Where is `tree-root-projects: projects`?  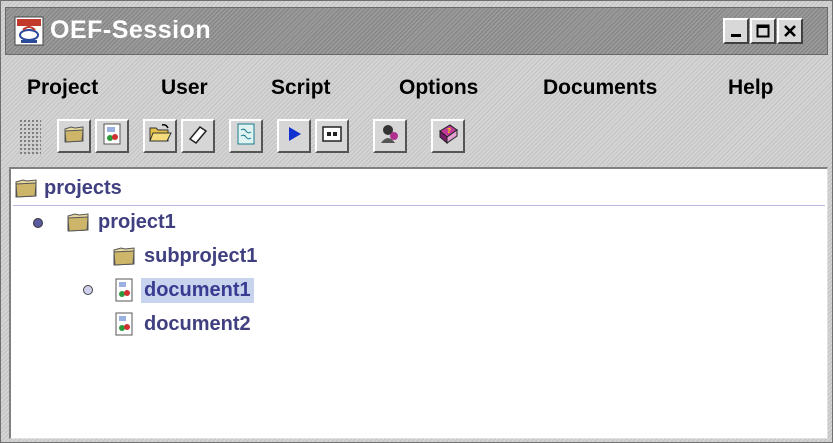
tree-root-projects: projects is located at coordinates (69, 188).